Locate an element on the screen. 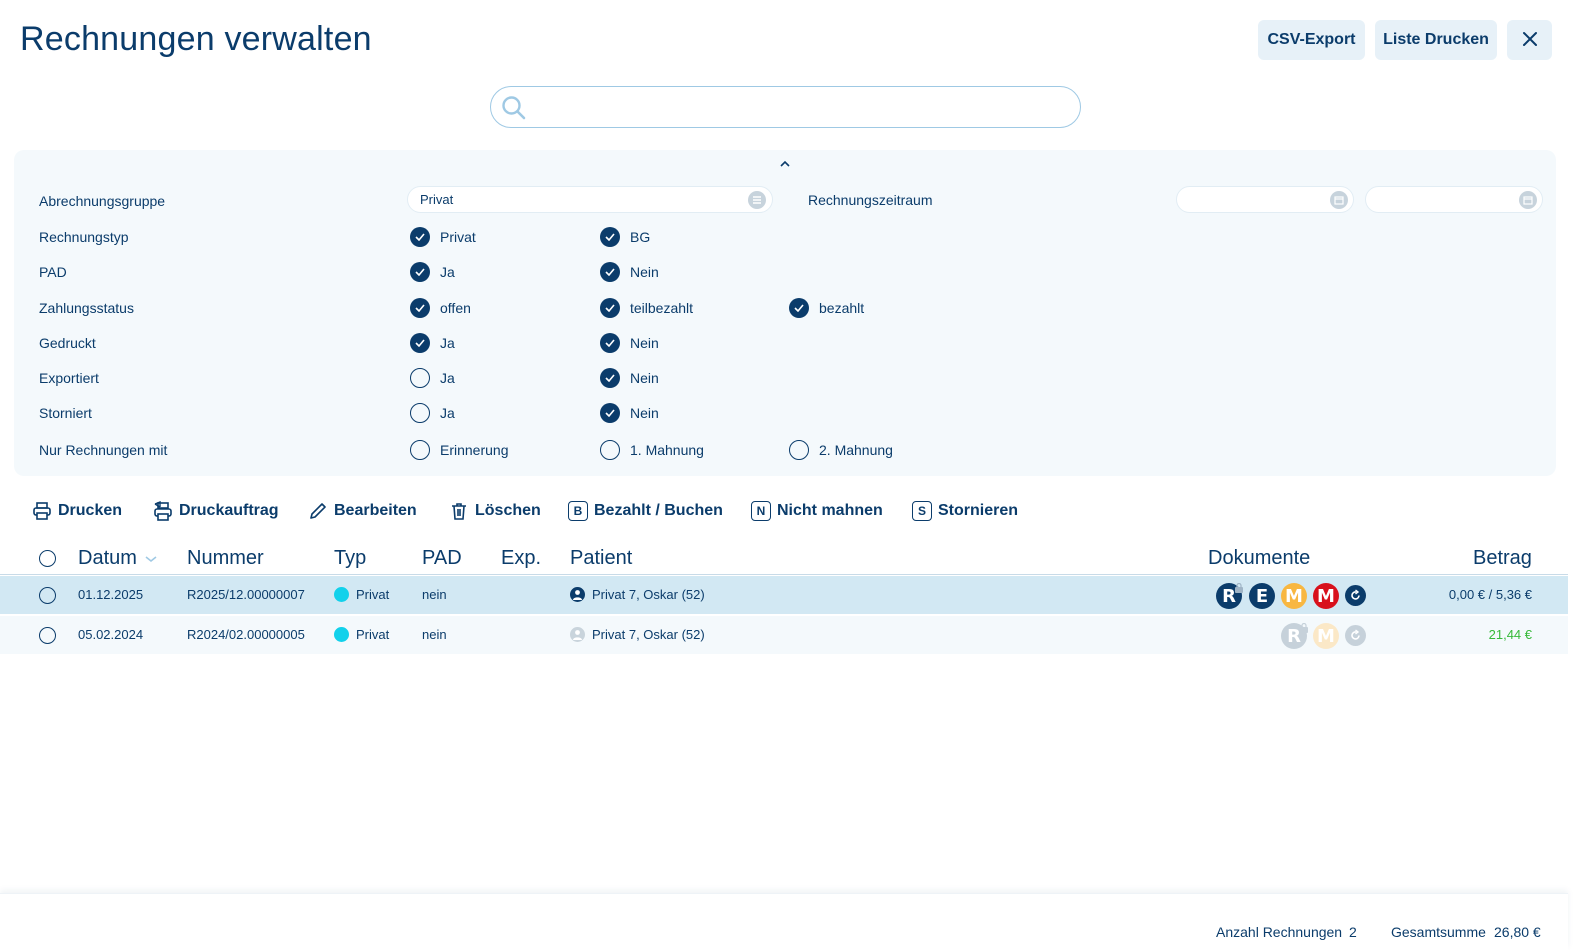 The image size is (1596, 950). csv-export-button: CSV-Export is located at coordinates (1311, 40).